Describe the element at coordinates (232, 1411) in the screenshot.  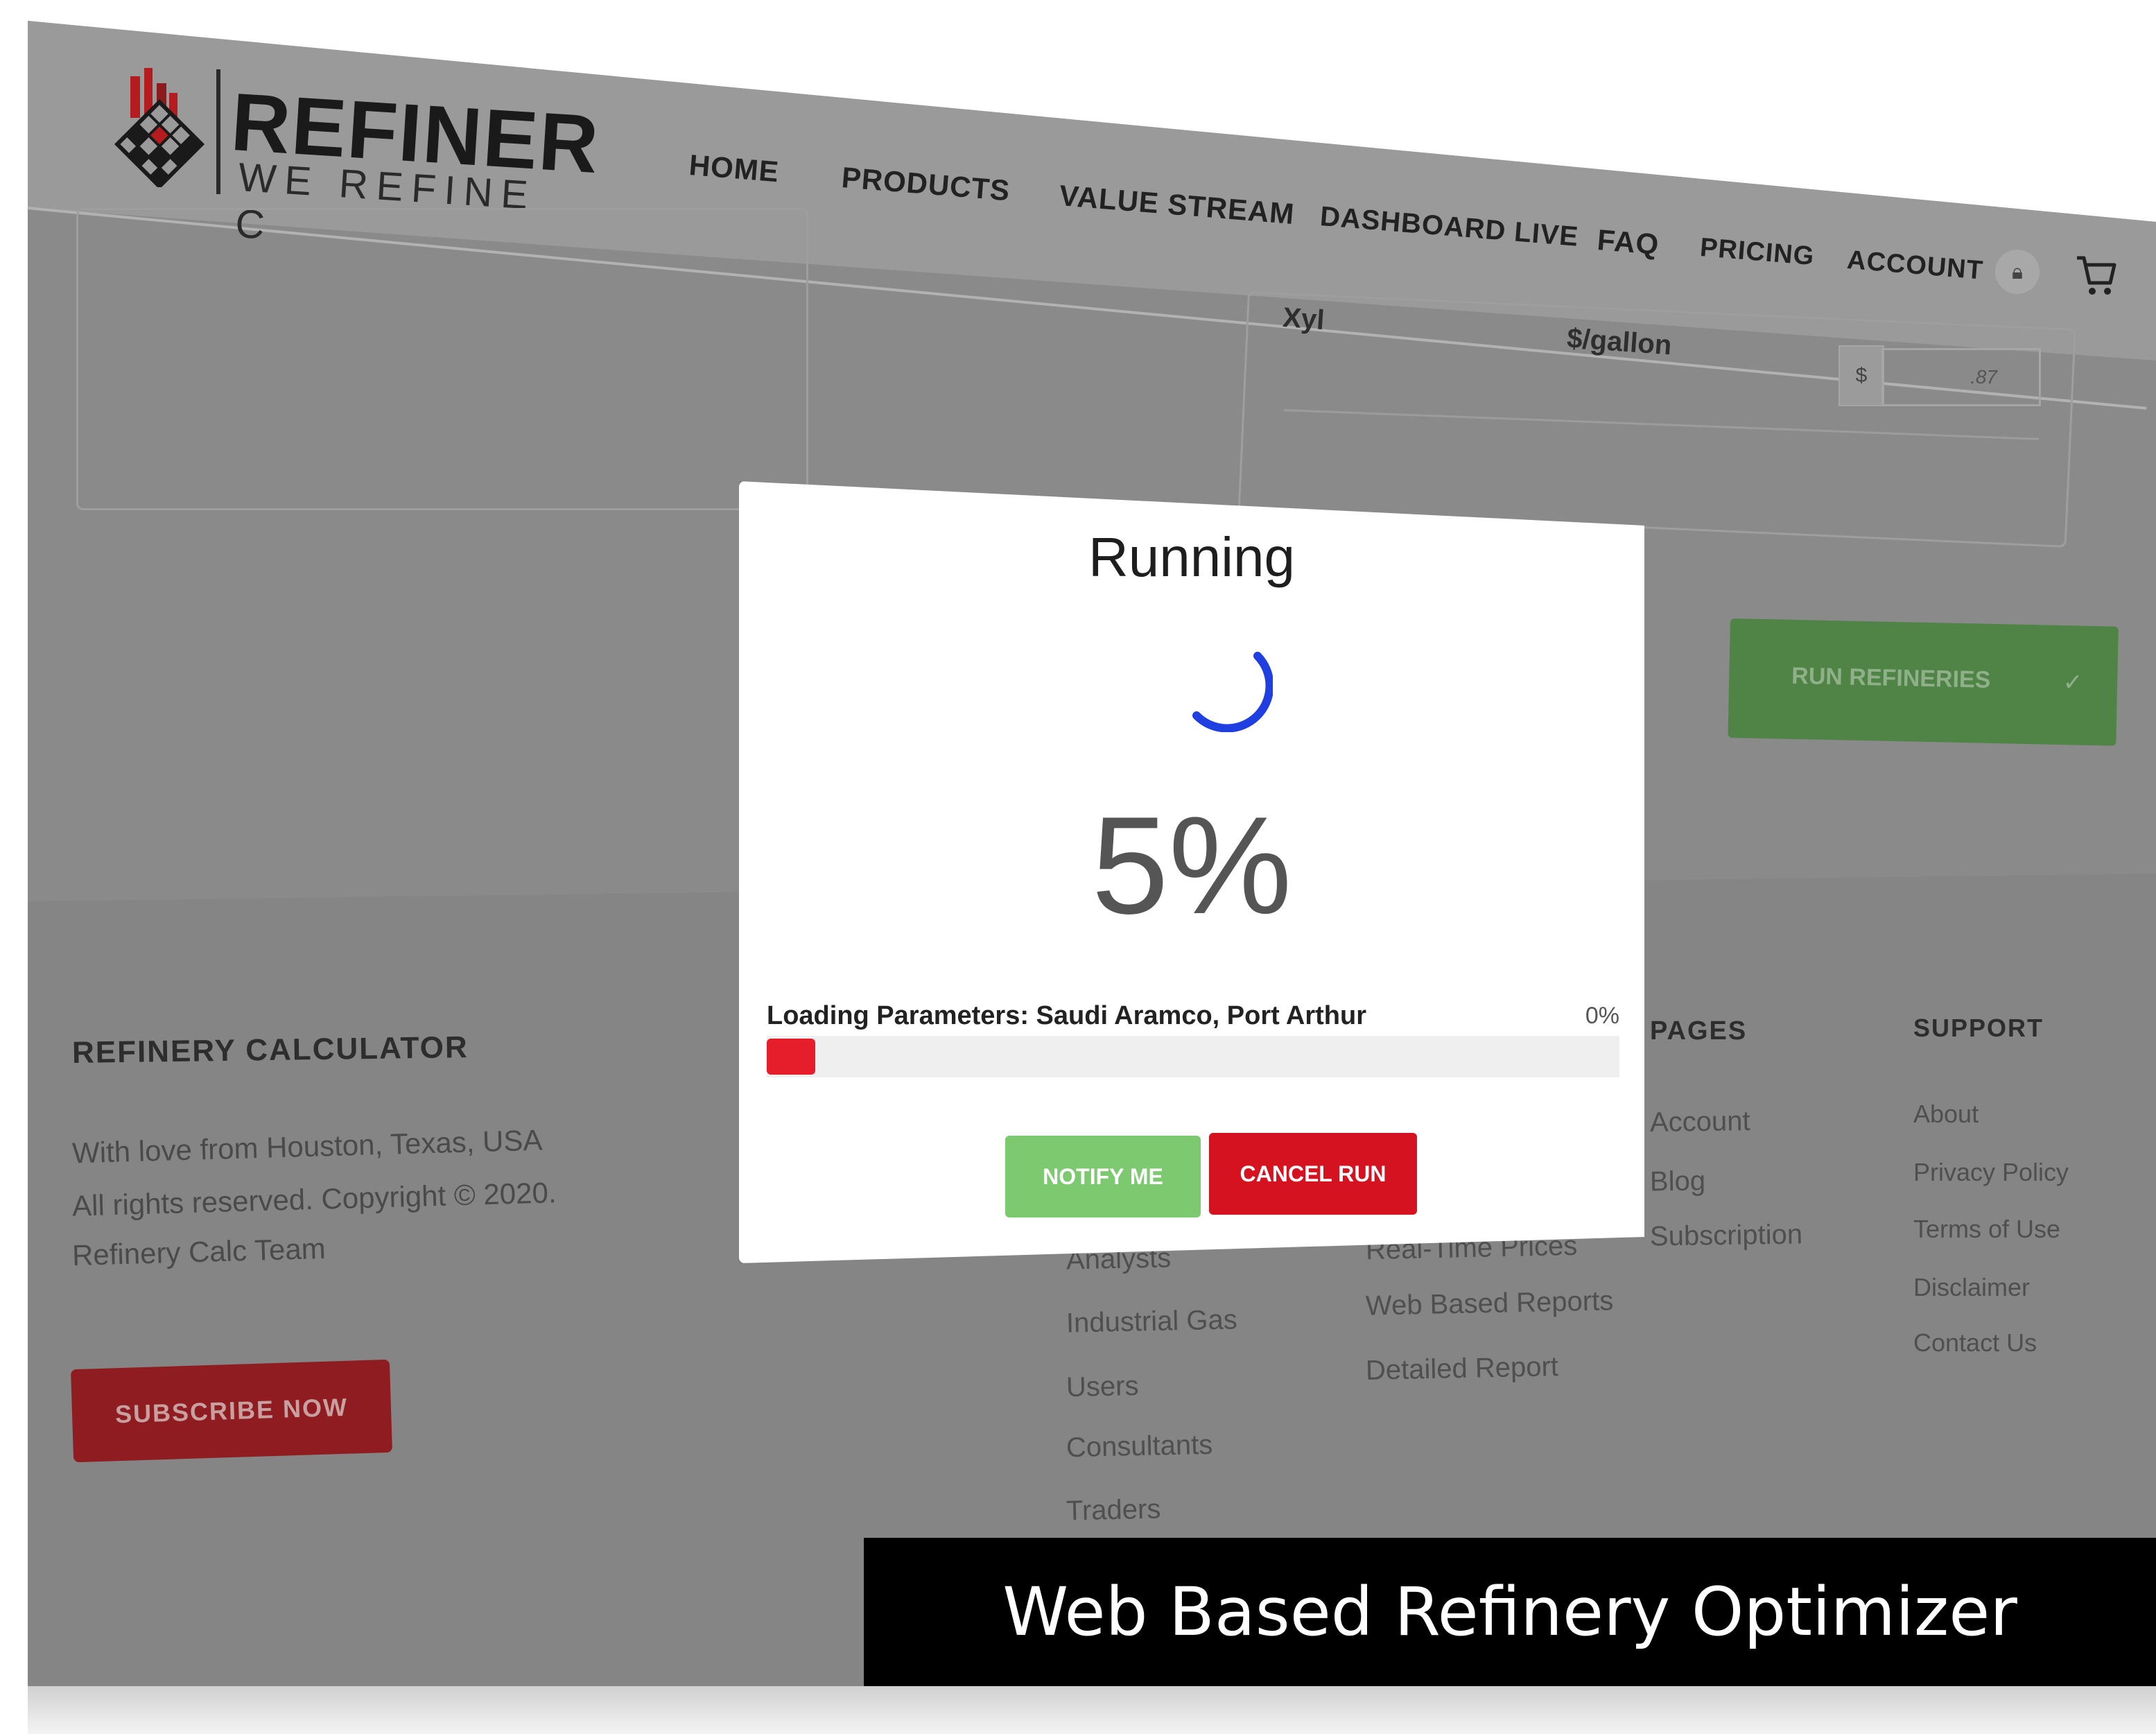
I see `subscribe-button: SUBSCRIBE NOW` at that location.